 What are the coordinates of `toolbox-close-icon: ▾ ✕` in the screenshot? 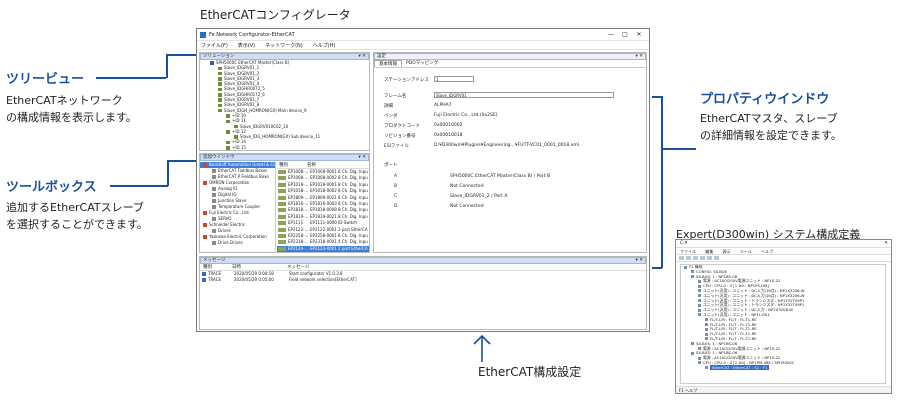 It's located at (362, 158).